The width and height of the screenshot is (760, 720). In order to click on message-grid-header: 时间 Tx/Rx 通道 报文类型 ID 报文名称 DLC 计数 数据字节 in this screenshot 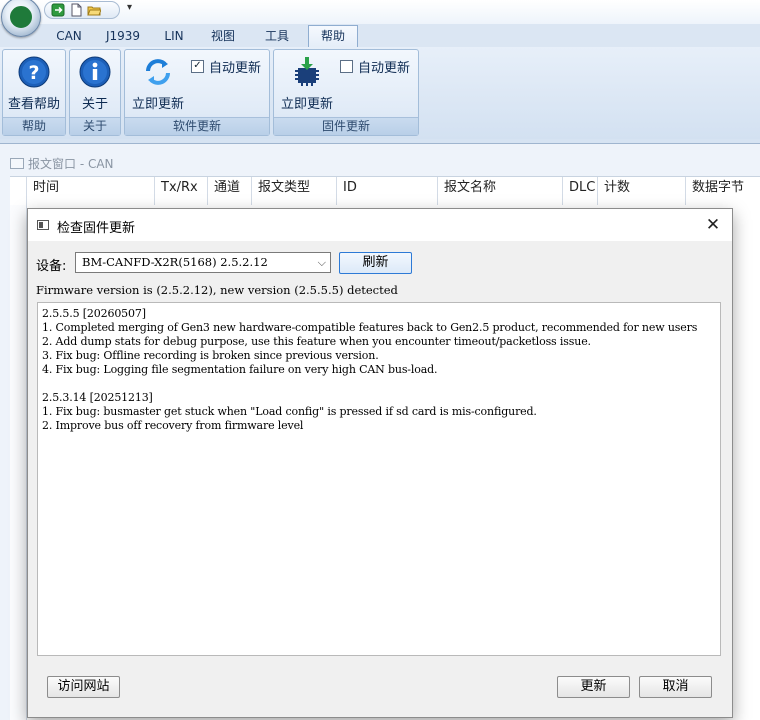, I will do `click(385, 191)`.